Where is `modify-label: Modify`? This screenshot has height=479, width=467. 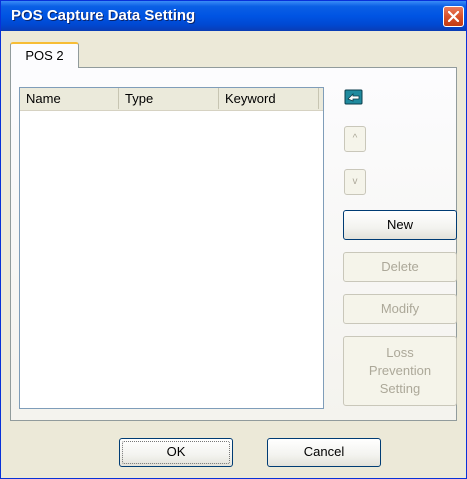
modify-label: Modify is located at coordinates (400, 308).